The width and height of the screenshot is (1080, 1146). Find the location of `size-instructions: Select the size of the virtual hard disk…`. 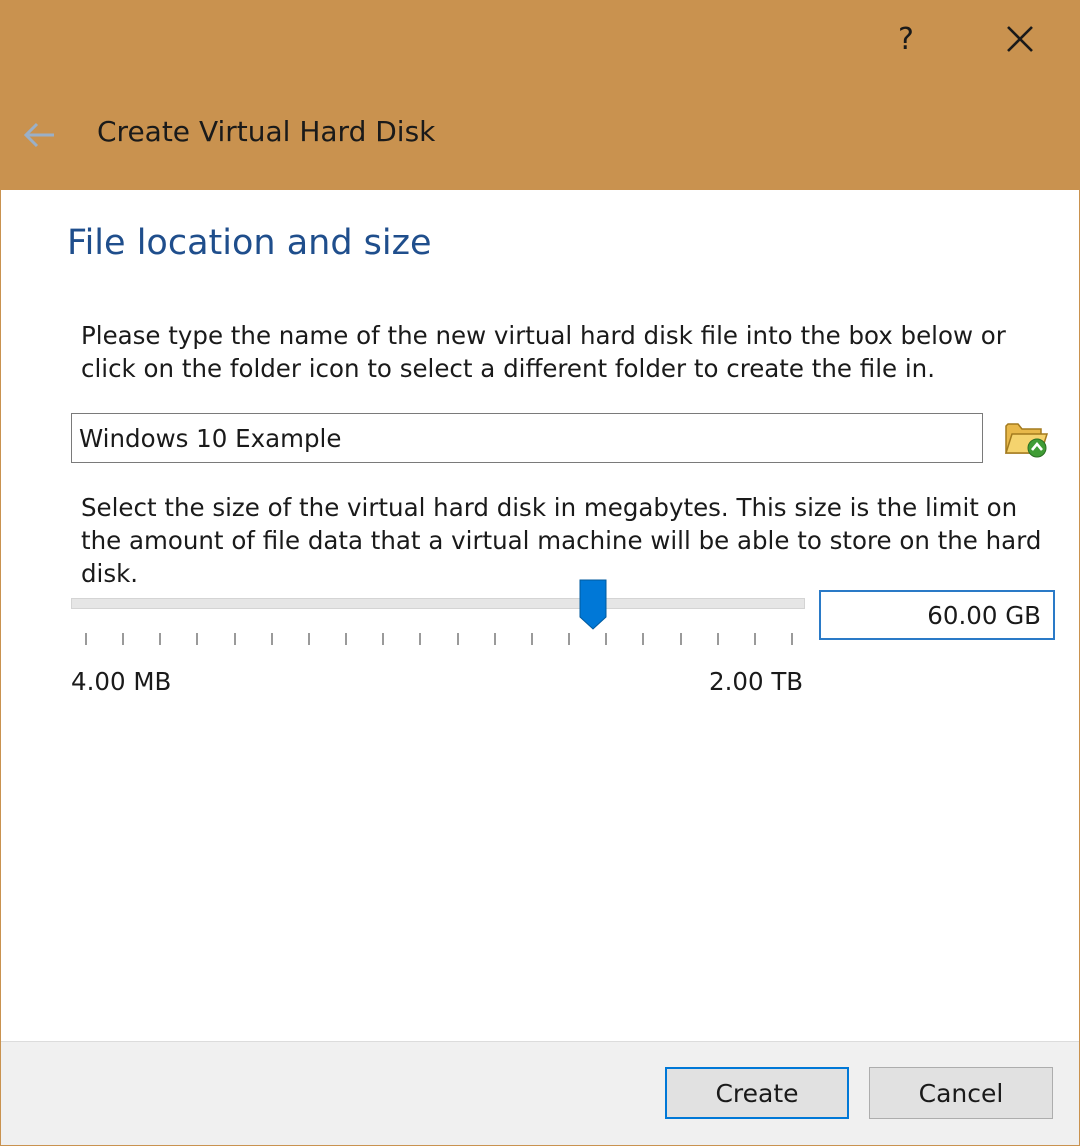

size-instructions: Select the size of the virtual hard disk… is located at coordinates (561, 540).